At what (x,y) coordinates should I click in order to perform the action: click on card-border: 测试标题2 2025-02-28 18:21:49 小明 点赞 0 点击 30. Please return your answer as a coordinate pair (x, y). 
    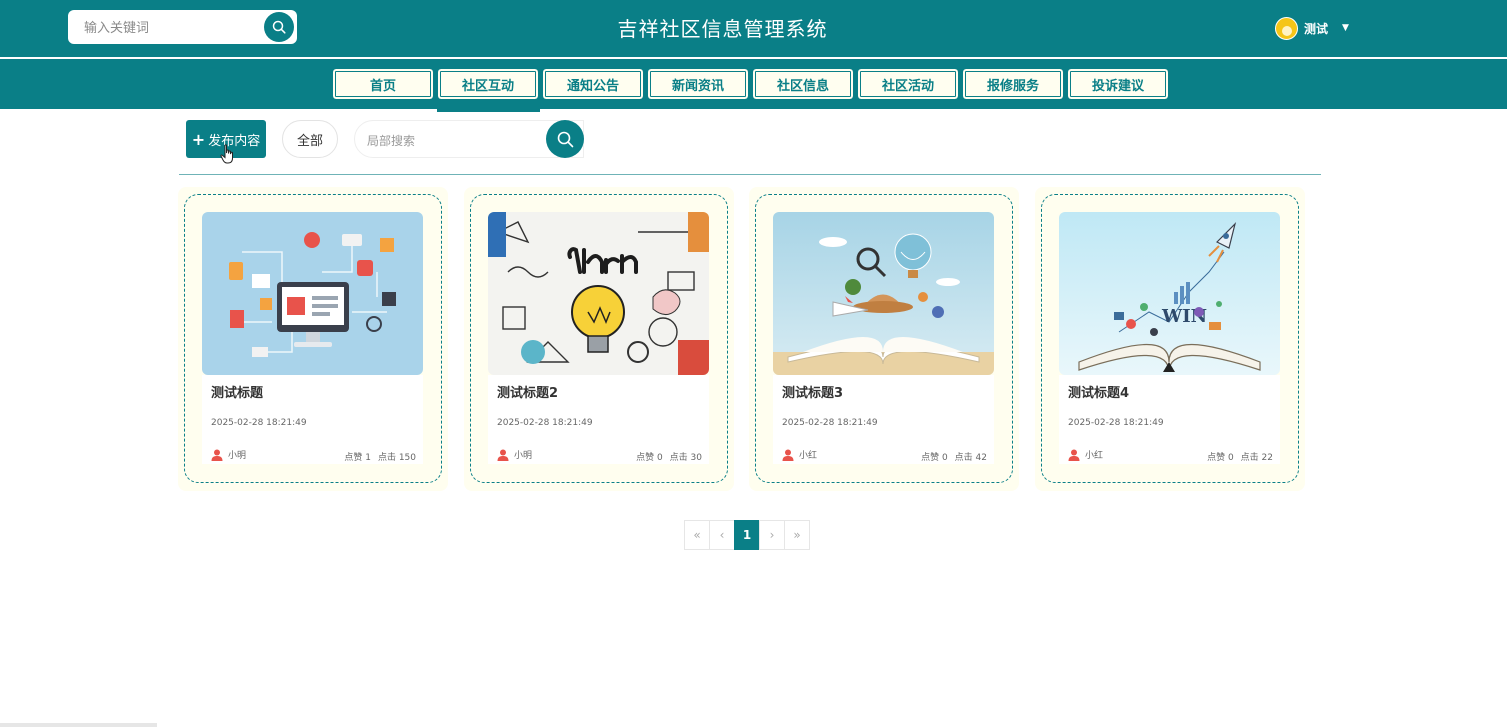
    Looking at the image, I should click on (599, 338).